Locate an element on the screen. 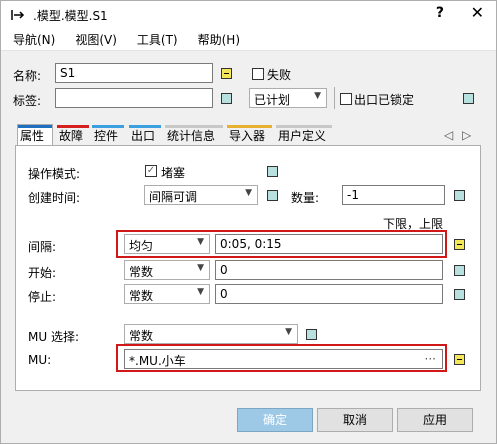  tab-next-icon: ▷ is located at coordinates (466, 135).